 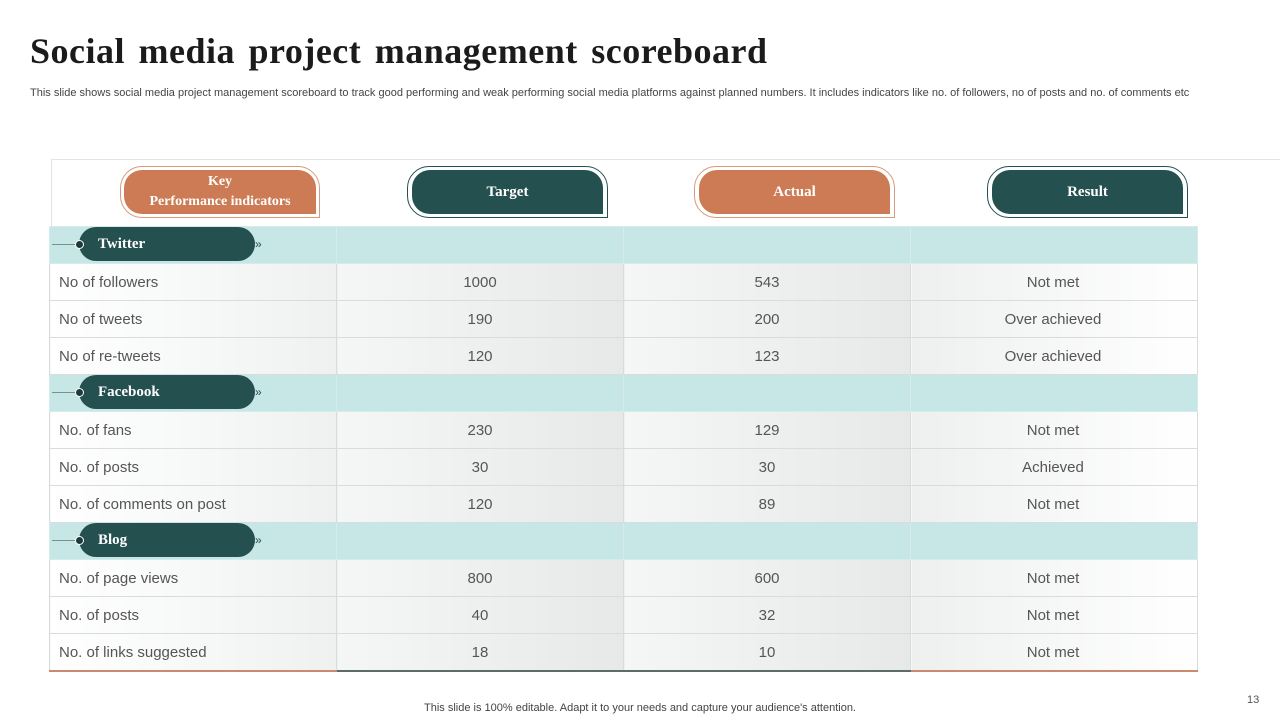 What do you see at coordinates (220, 181) in the screenshot?
I see `kpi-header-line1: Key` at bounding box center [220, 181].